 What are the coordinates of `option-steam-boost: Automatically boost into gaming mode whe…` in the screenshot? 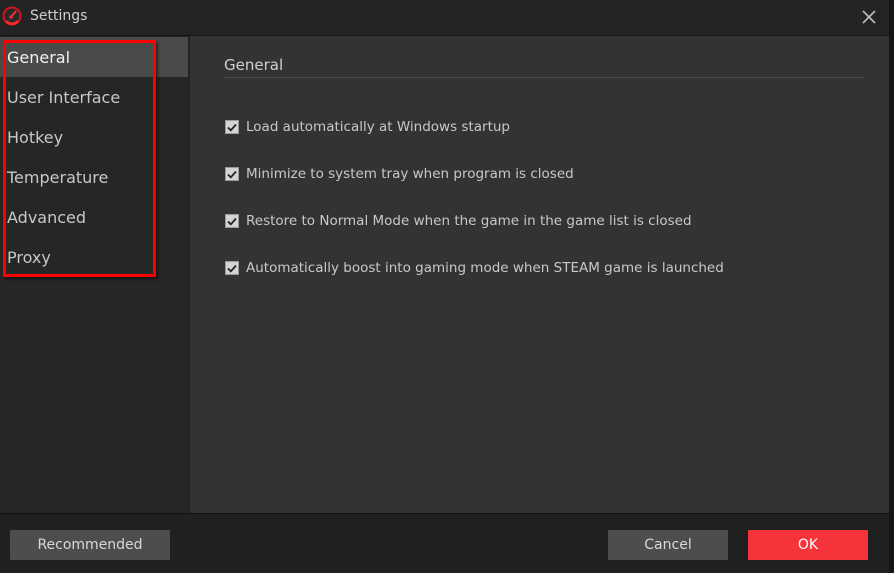 It's located at (474, 268).